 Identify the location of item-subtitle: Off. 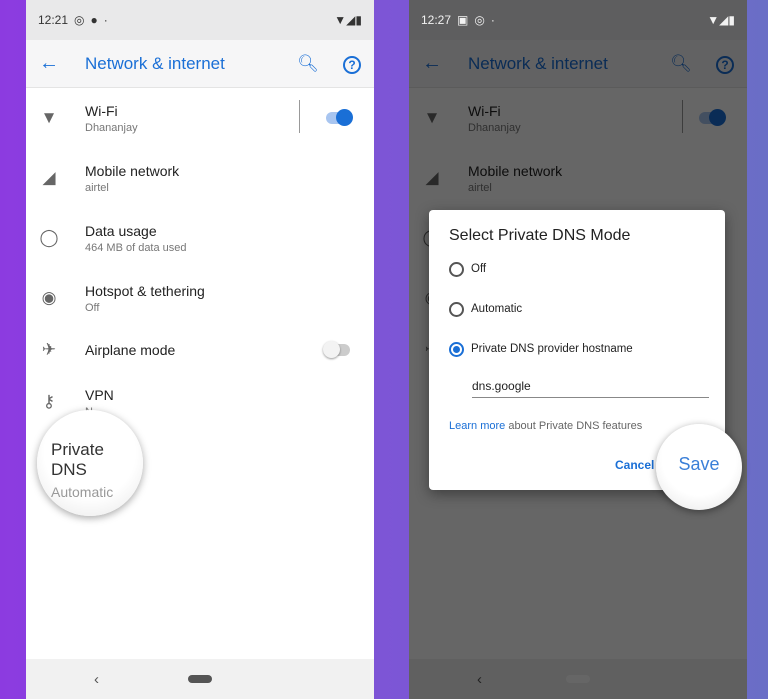
(92, 307).